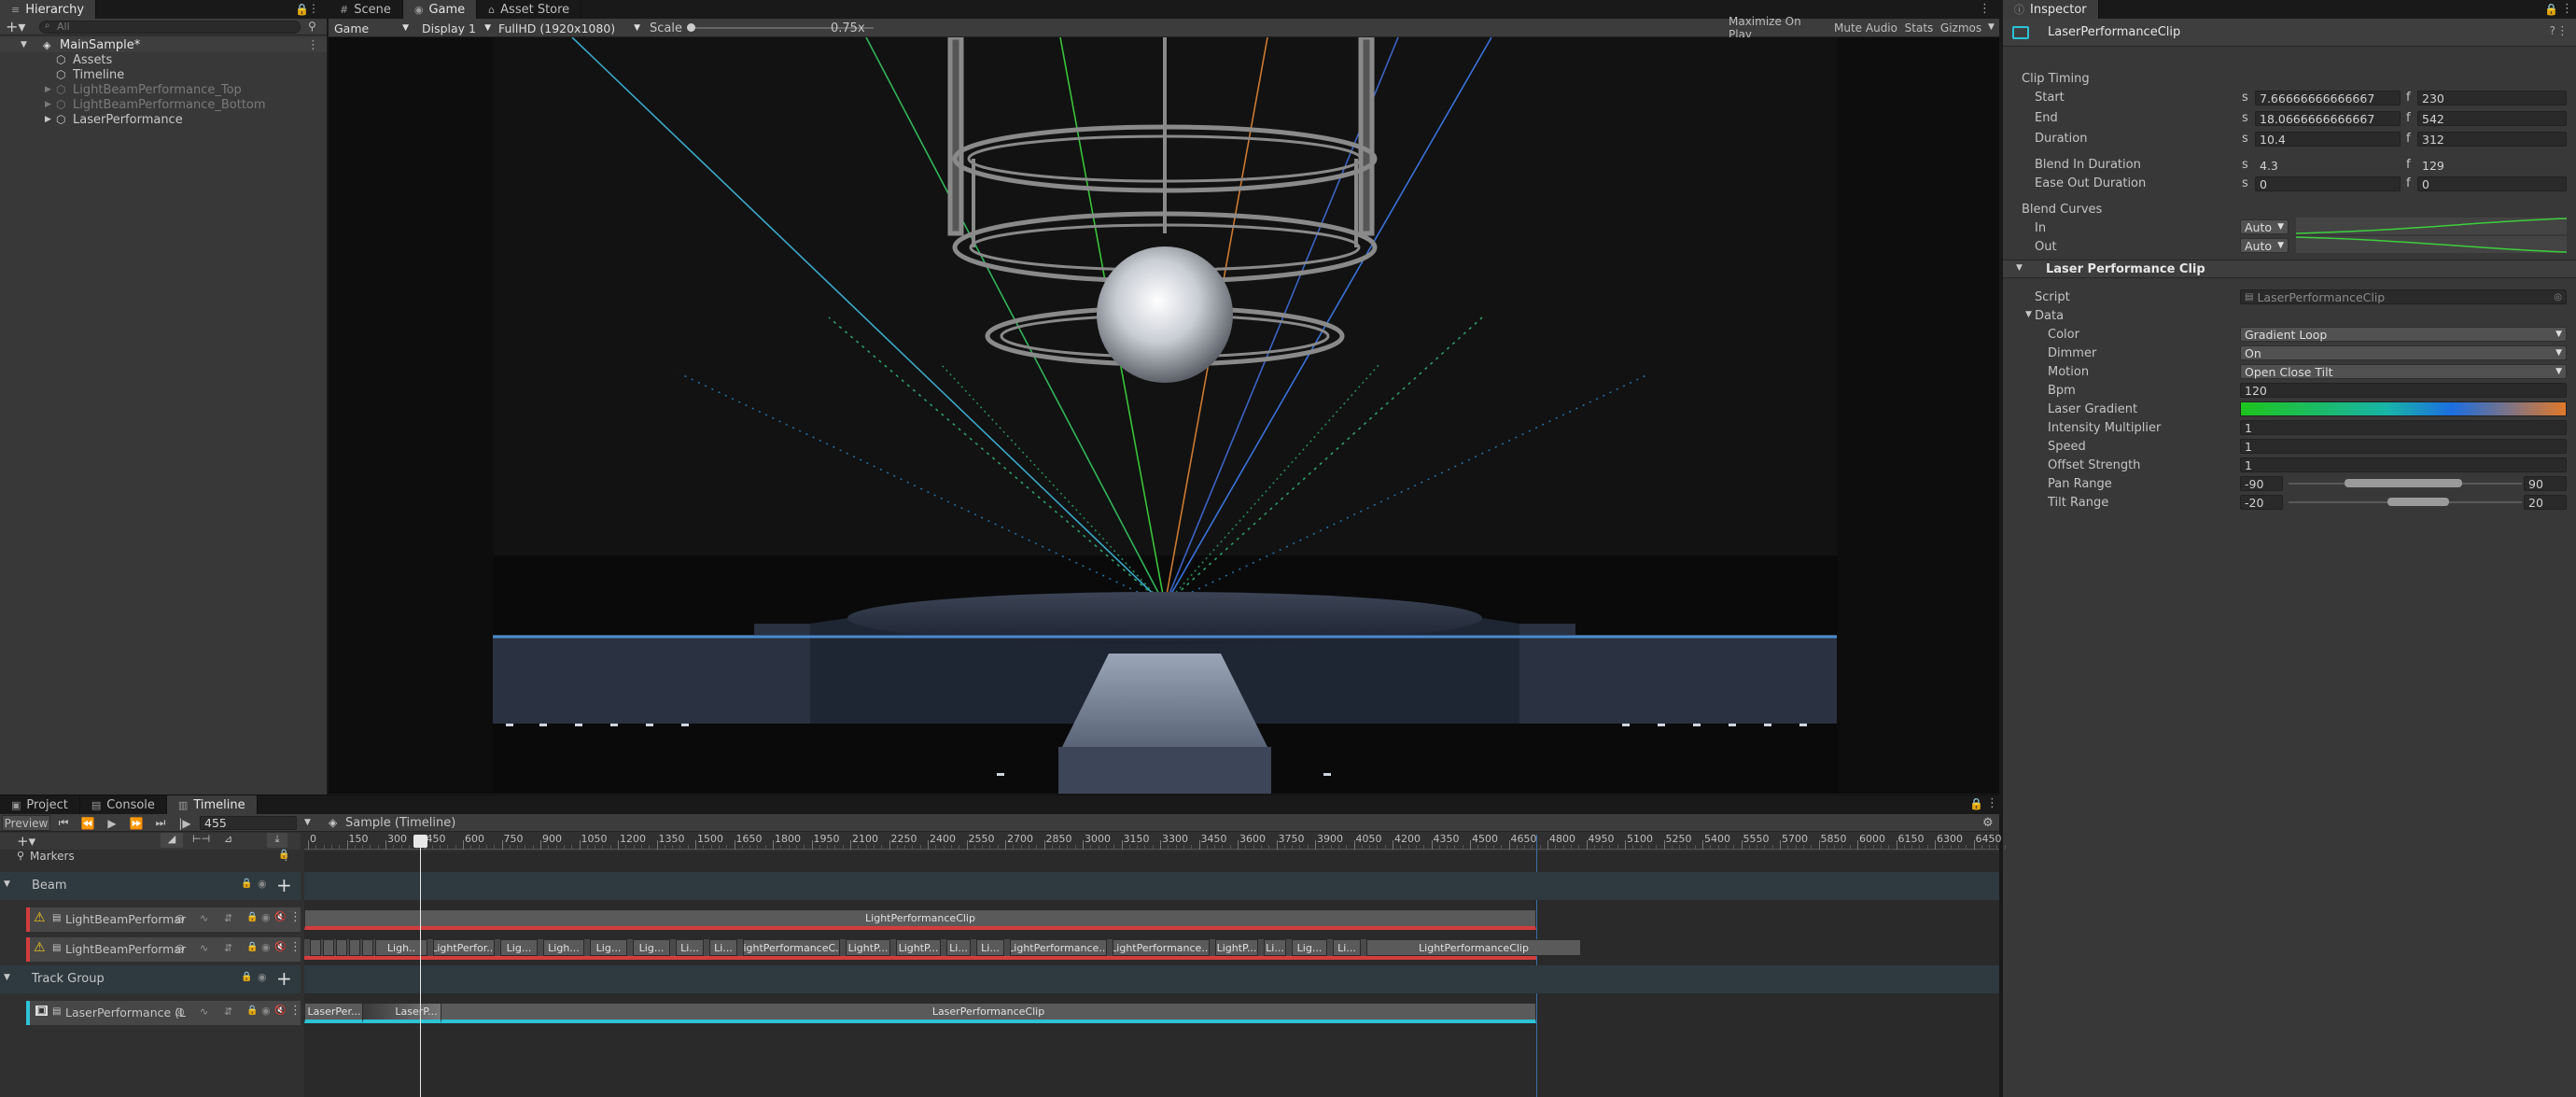 The image size is (2576, 1097). Describe the element at coordinates (2403, 408) in the screenshot. I see `laser-gradient-field` at that location.